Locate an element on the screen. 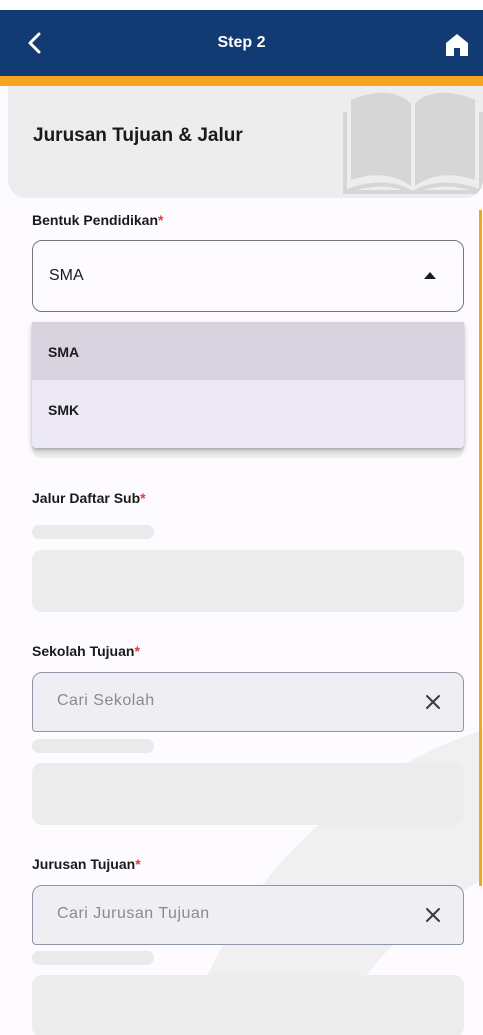 Image resolution: width=483 pixels, height=1035 pixels. bentuk-pendidikan-label-text: Bentuk Pendidikan is located at coordinates (95, 220).